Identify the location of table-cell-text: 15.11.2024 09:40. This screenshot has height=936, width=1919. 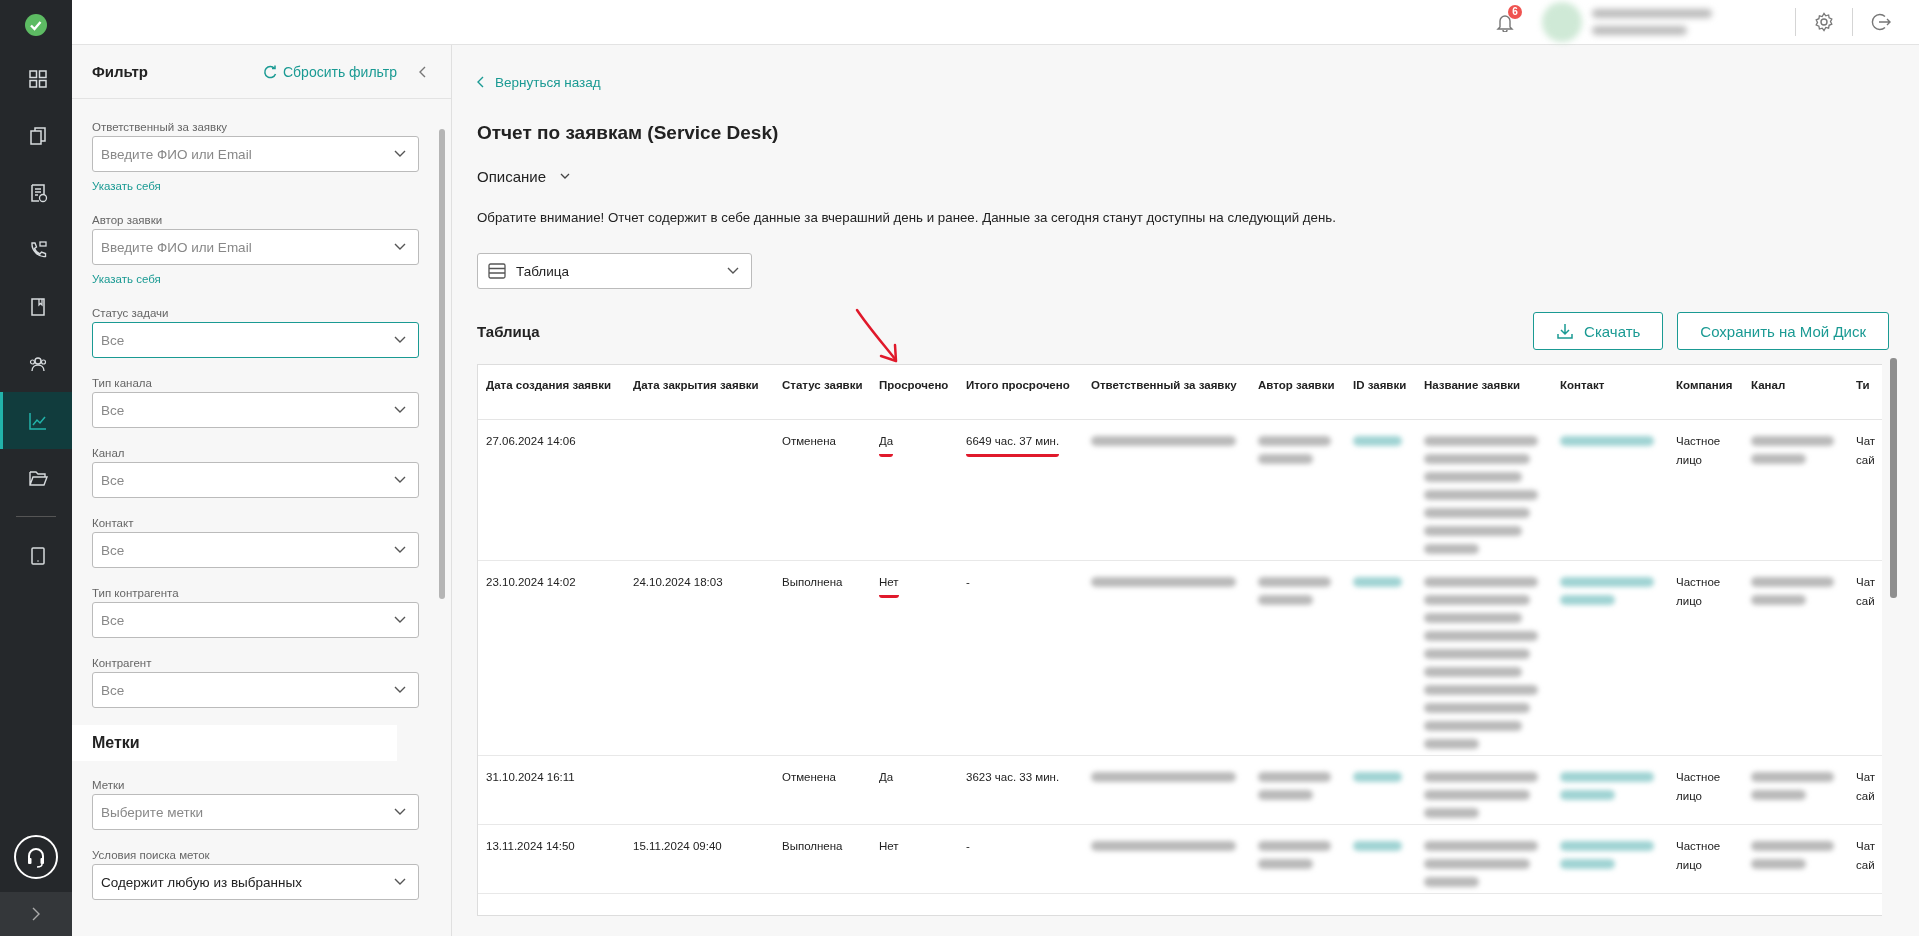
(677, 846).